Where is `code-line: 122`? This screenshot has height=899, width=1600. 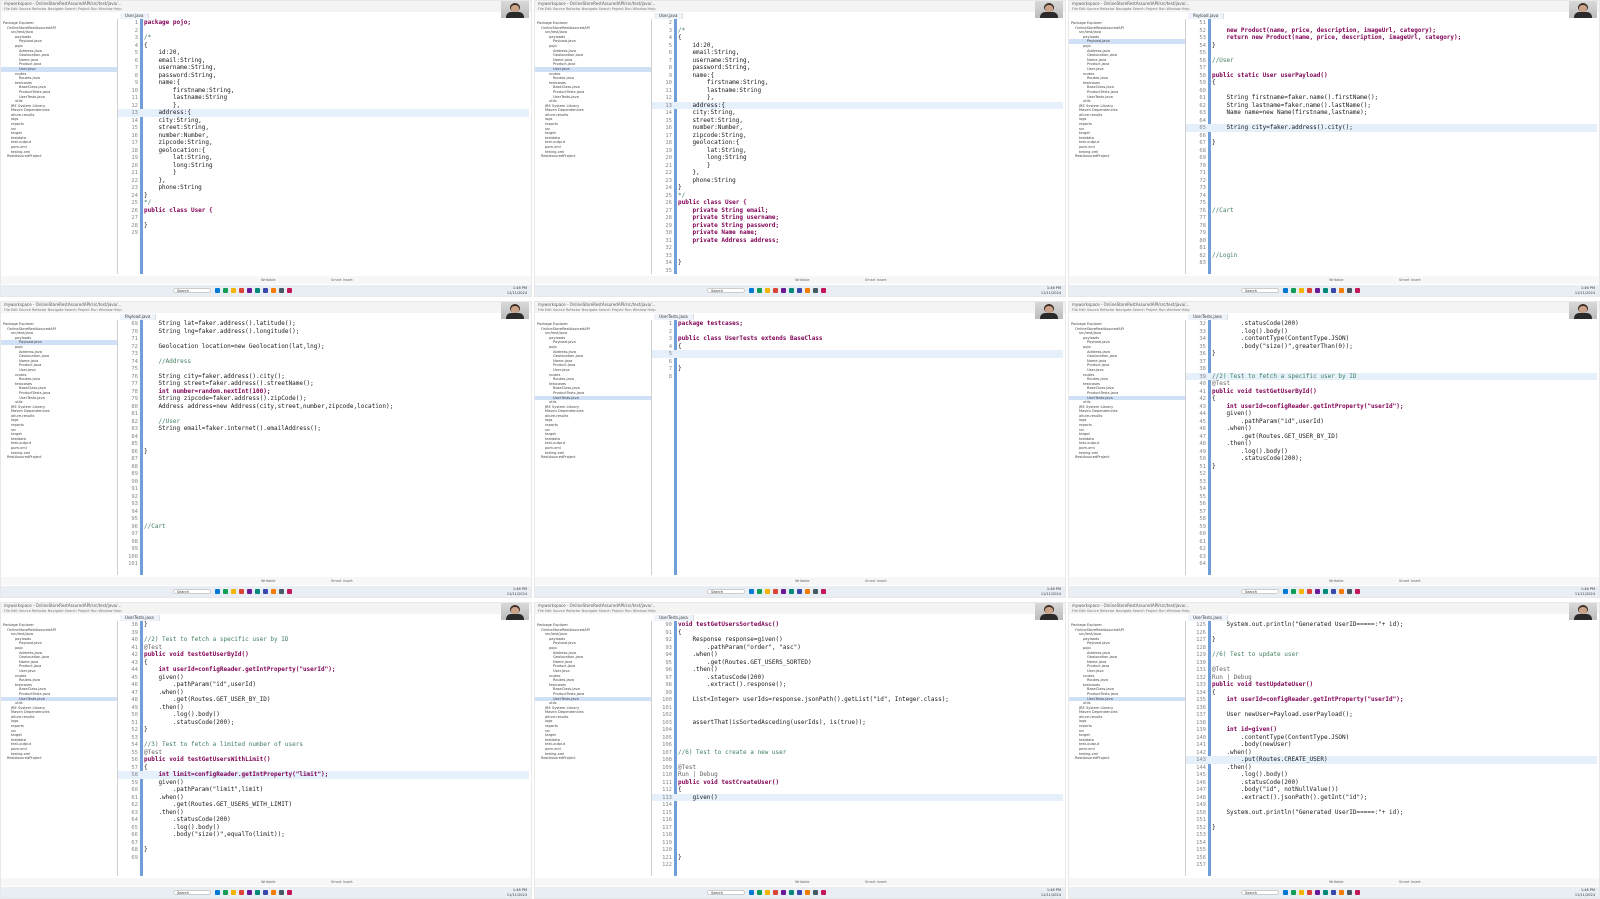 code-line: 122 is located at coordinates (857, 865).